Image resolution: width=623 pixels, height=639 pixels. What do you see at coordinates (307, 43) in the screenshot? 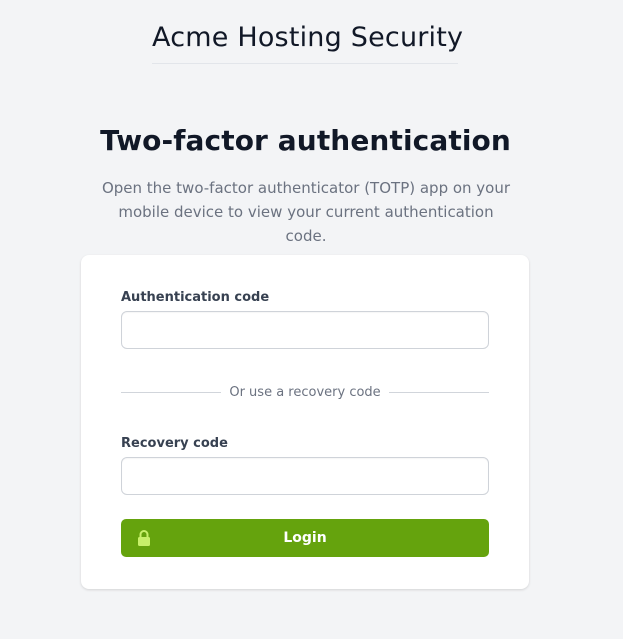
I see `brand-title: Acme Hosting Security` at bounding box center [307, 43].